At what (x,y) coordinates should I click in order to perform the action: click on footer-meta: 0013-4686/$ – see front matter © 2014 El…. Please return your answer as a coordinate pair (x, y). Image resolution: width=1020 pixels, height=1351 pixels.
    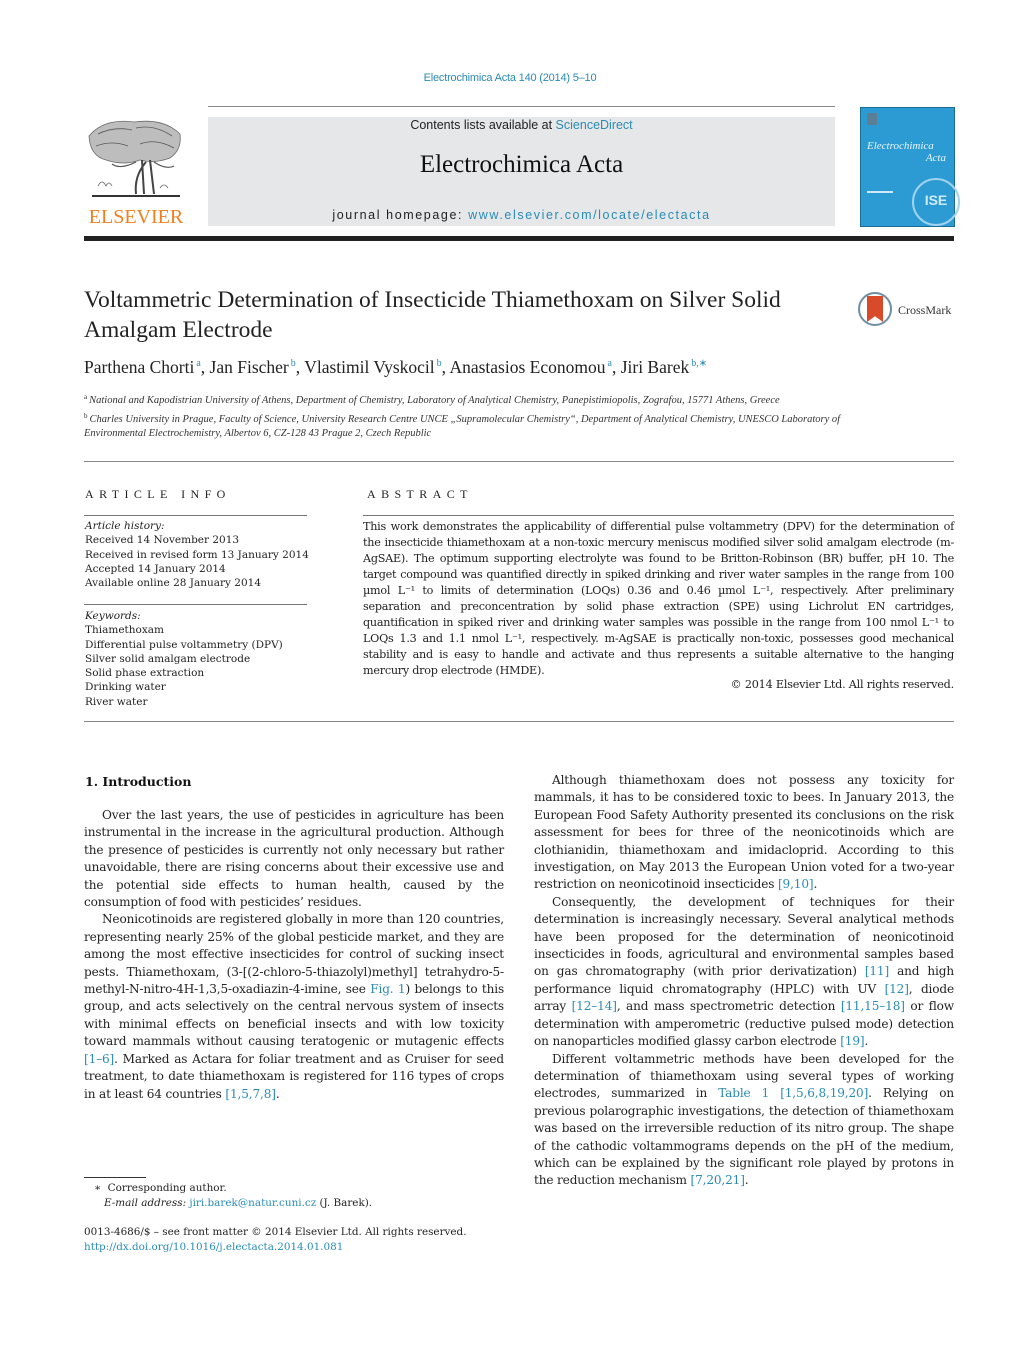
    Looking at the image, I should click on (275, 1240).